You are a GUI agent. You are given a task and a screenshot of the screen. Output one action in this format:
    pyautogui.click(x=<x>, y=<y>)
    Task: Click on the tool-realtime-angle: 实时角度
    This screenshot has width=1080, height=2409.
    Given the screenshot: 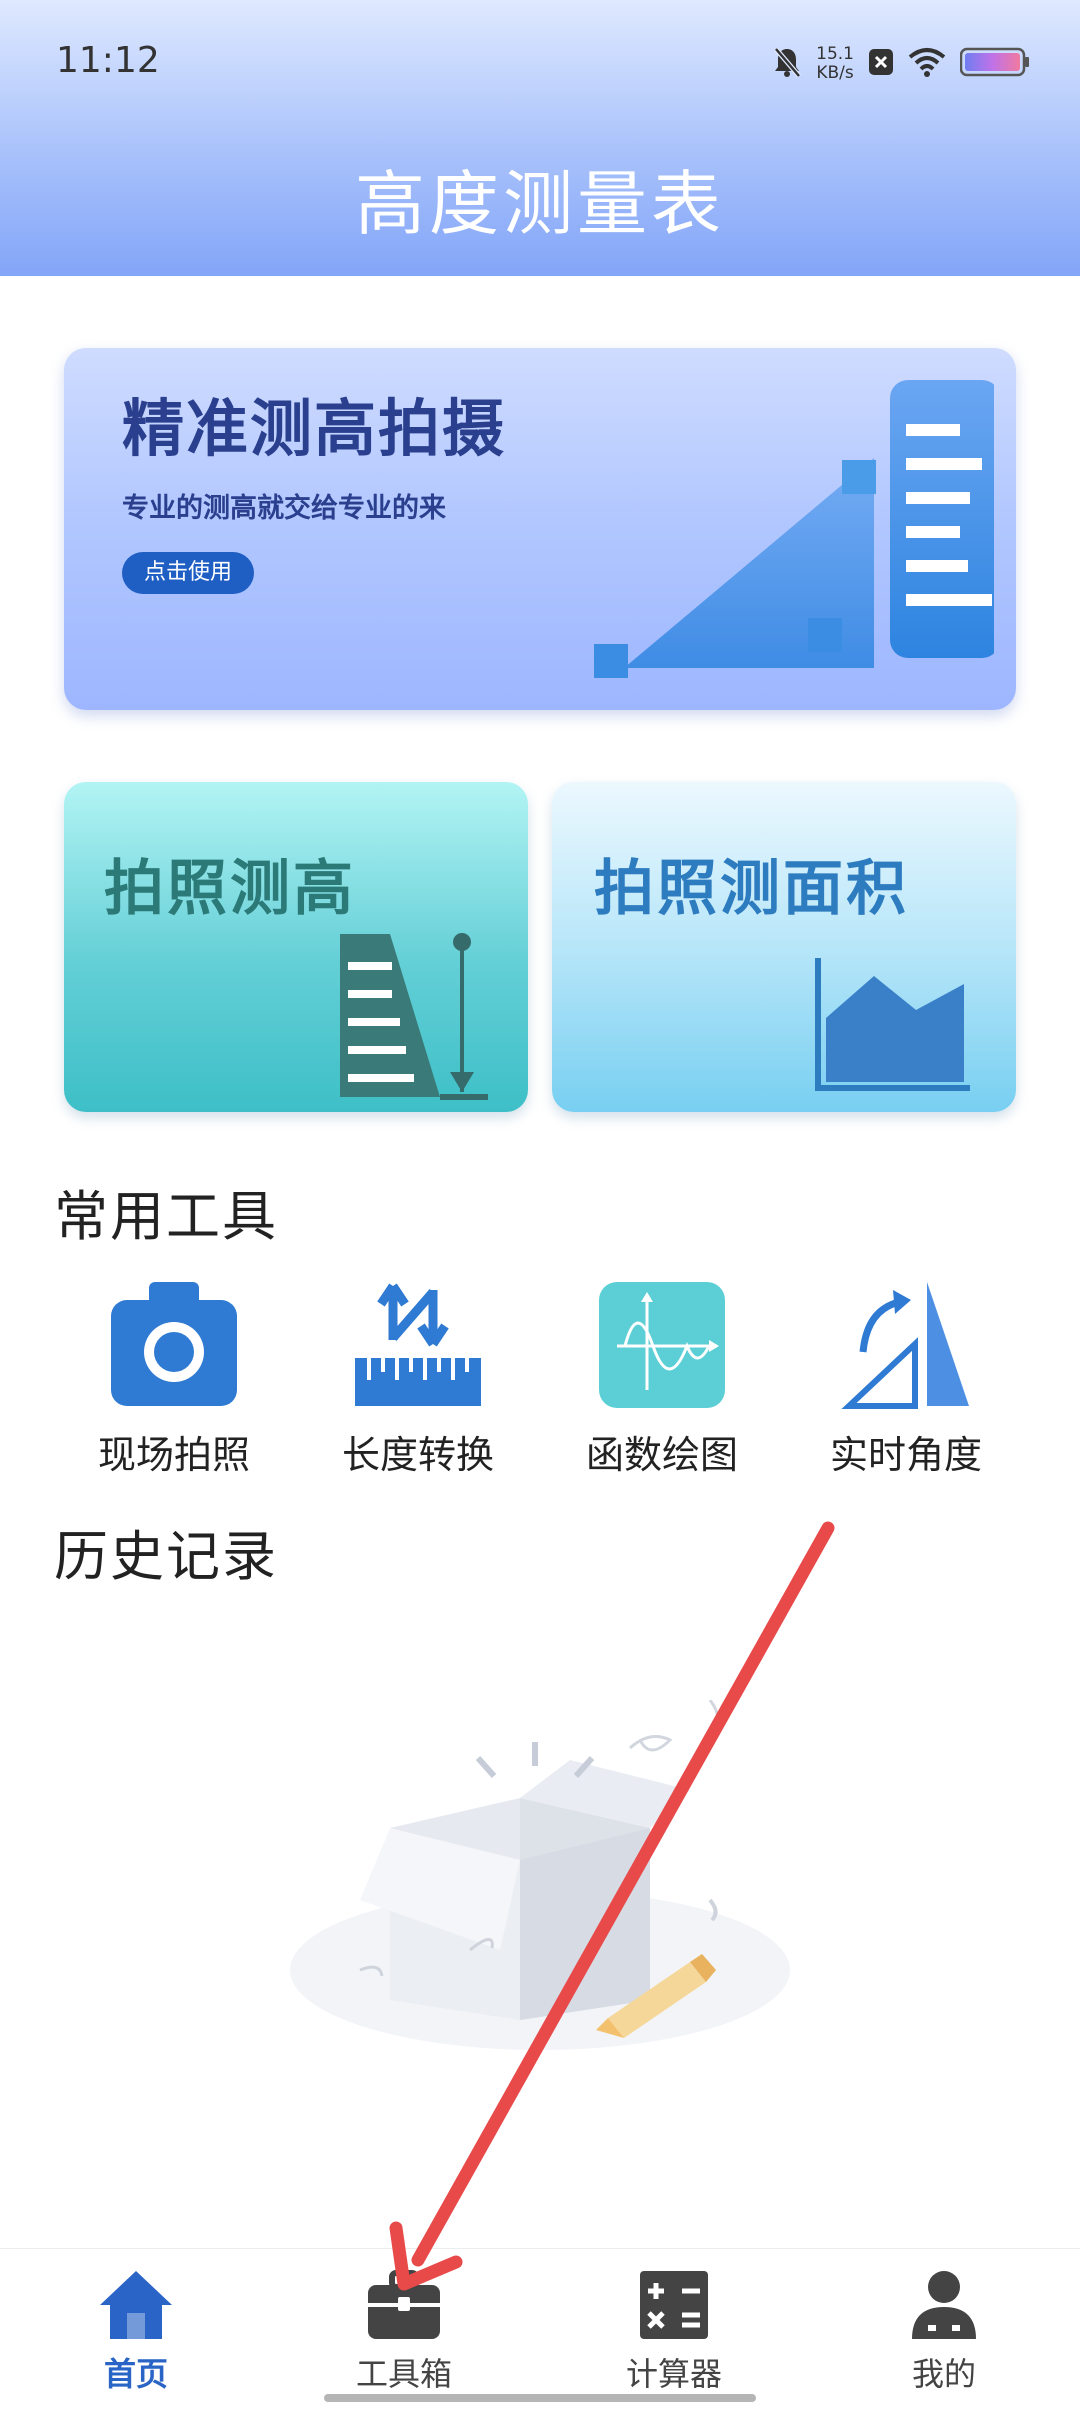 What is the action you would take?
    pyautogui.click(x=906, y=1379)
    